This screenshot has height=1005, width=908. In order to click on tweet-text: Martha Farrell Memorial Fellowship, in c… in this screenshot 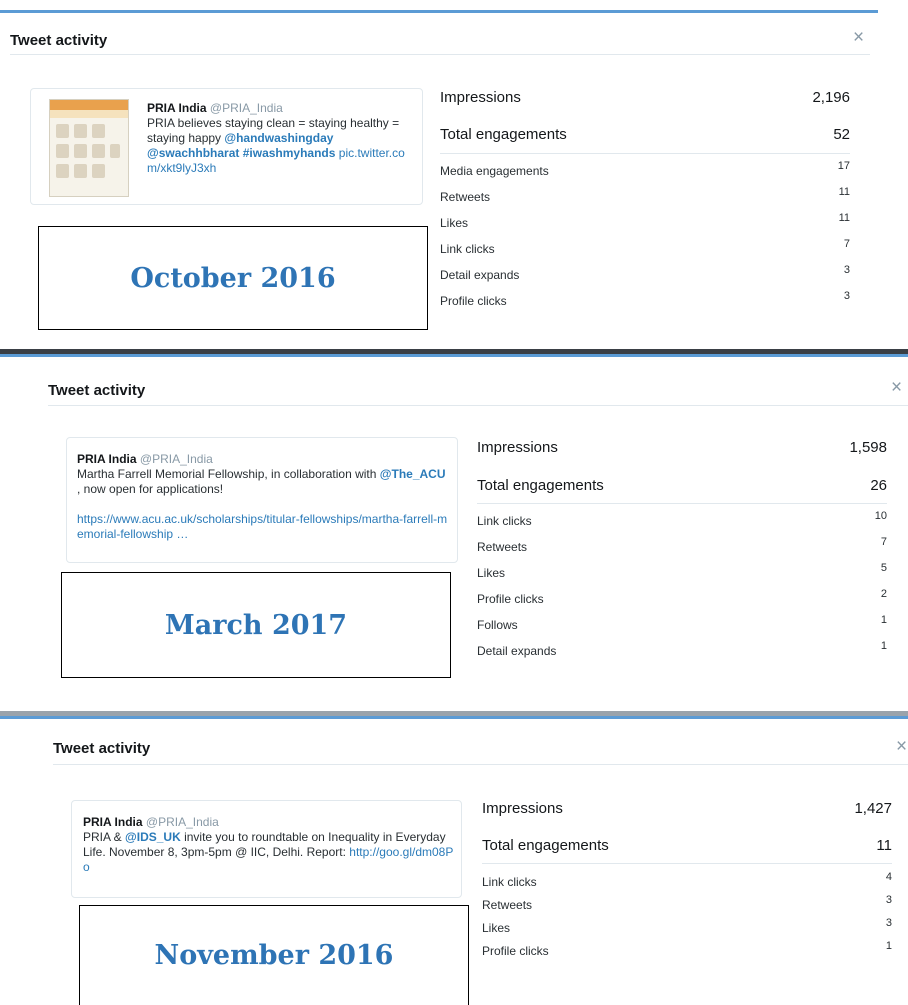, I will do `click(263, 504)`.